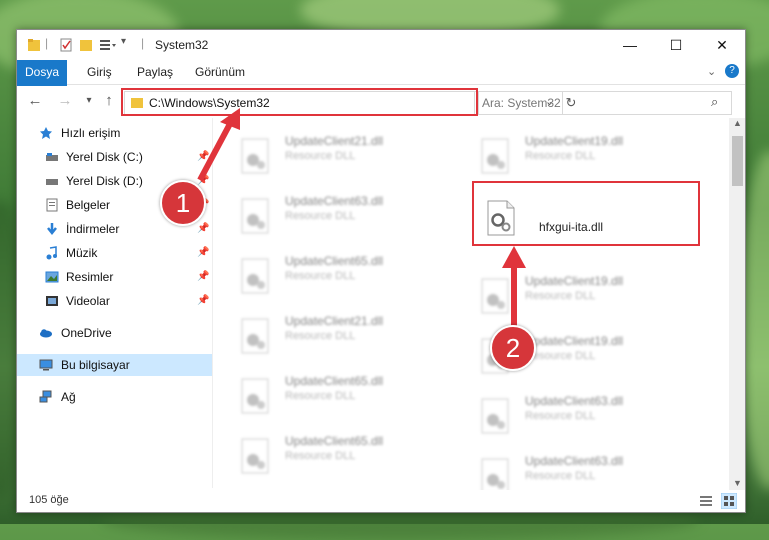  What do you see at coordinates (514, 288) in the screenshot?
I see `arrow-to-file` at bounding box center [514, 288].